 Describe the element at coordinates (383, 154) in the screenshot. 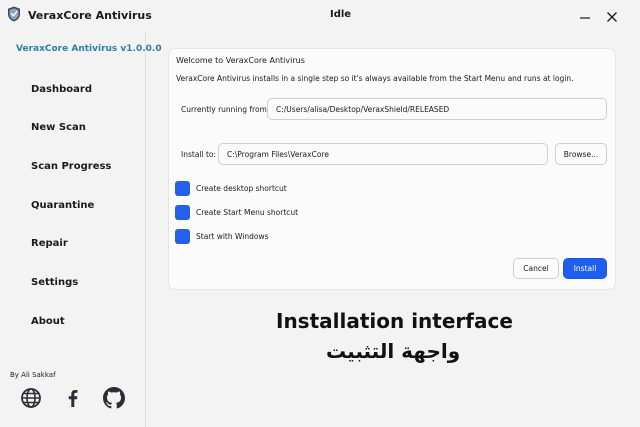

I see `install-path-field` at that location.